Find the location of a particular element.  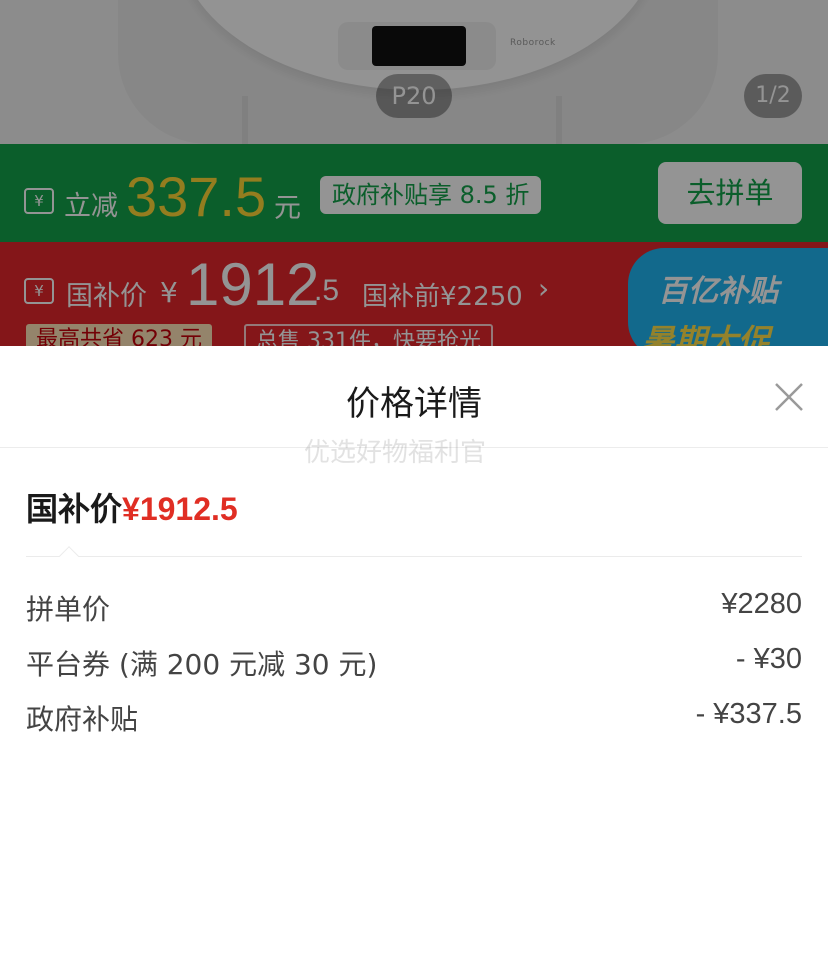

watermark: 优选好物福利官 is located at coordinates (394, 453).